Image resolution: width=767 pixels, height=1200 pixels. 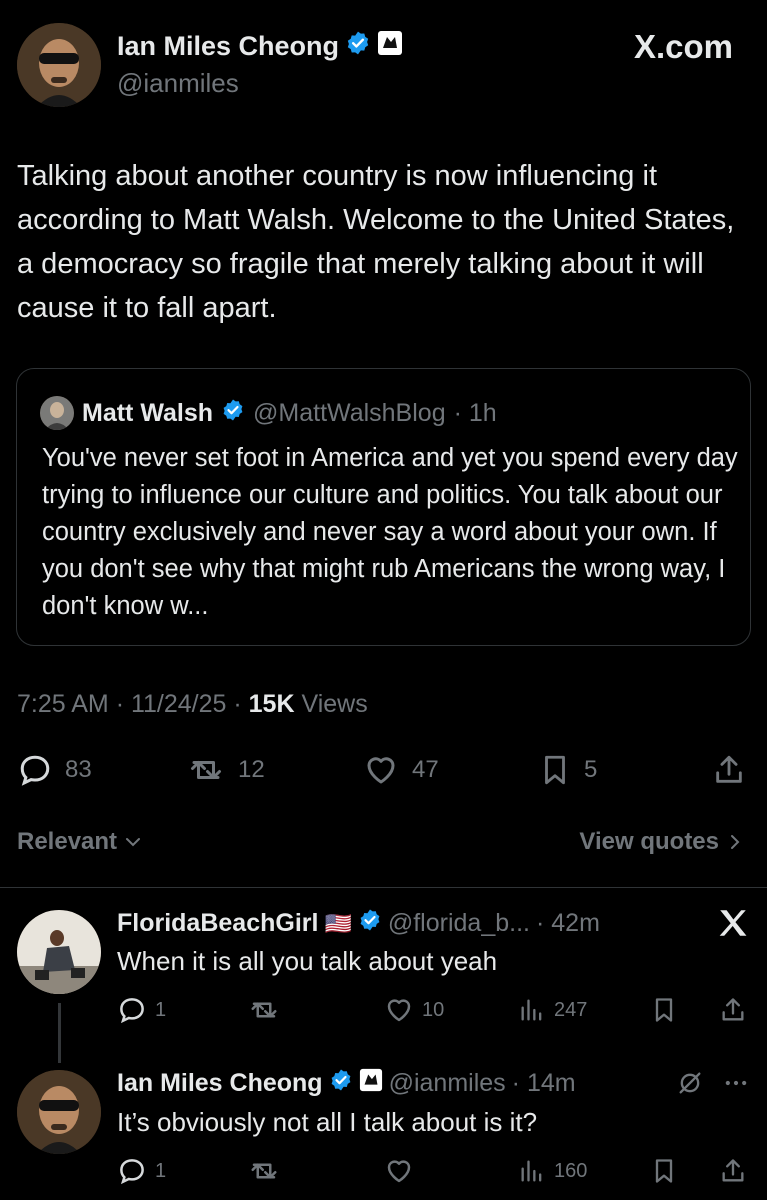 What do you see at coordinates (414, 1010) in the screenshot?
I see `reply-like-button: 10` at bounding box center [414, 1010].